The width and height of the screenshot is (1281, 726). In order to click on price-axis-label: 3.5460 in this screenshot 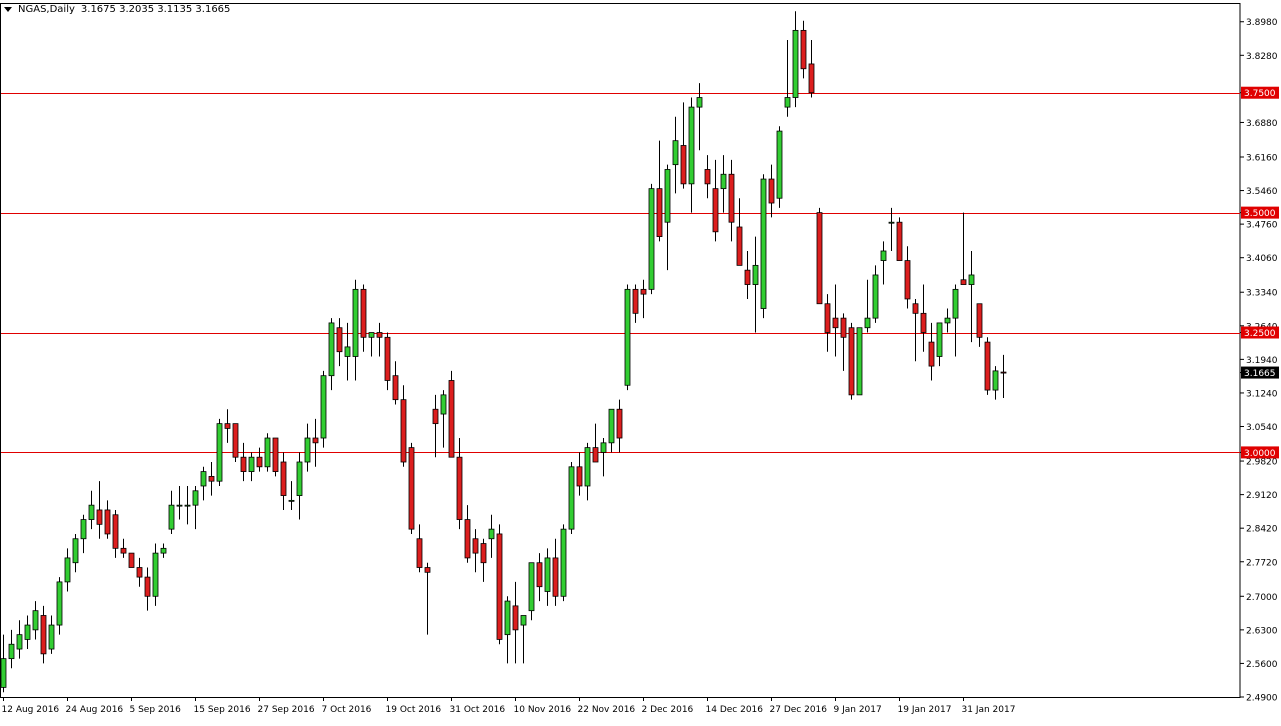, I will do `click(1262, 192)`.